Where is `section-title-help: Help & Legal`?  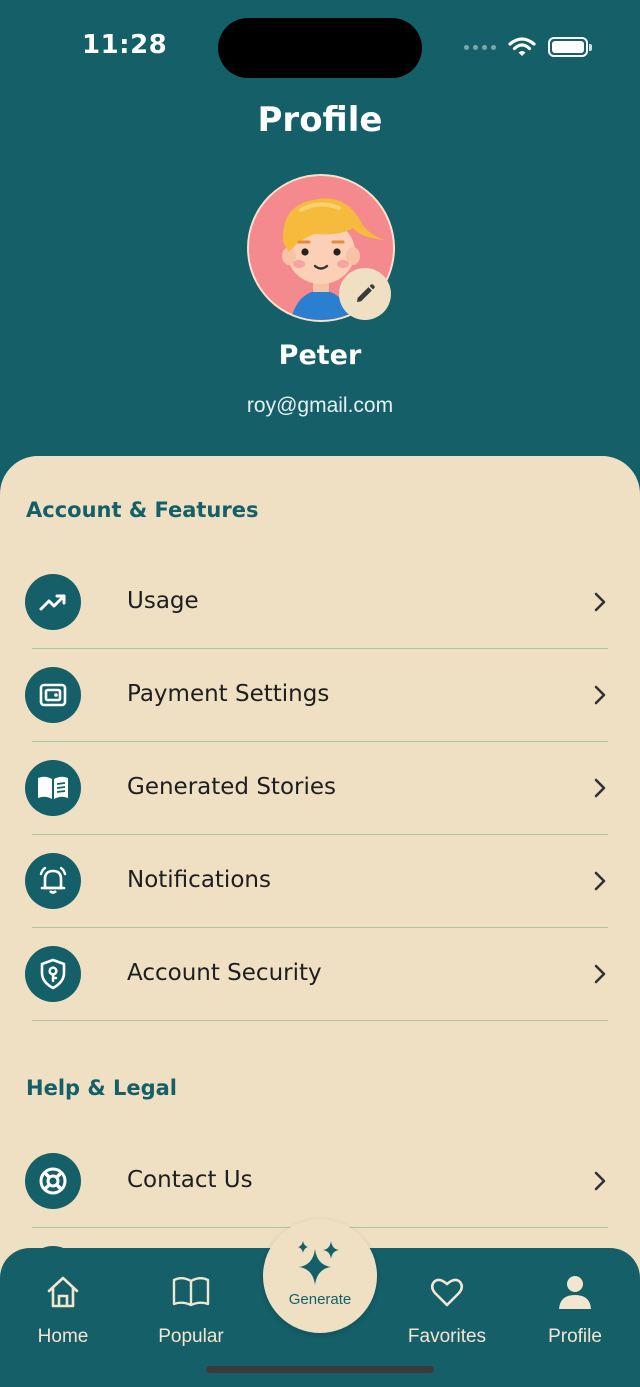
section-title-help: Help & Legal is located at coordinates (102, 1088).